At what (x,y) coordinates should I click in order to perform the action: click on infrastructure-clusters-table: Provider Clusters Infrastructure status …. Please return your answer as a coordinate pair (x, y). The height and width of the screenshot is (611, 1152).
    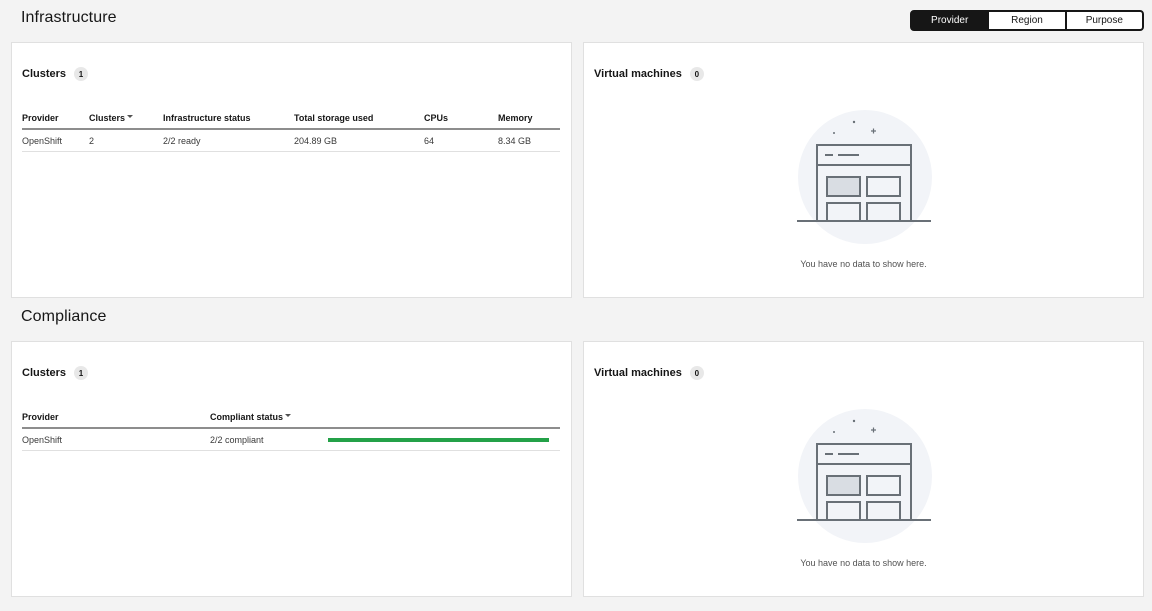
    Looking at the image, I should click on (291, 130).